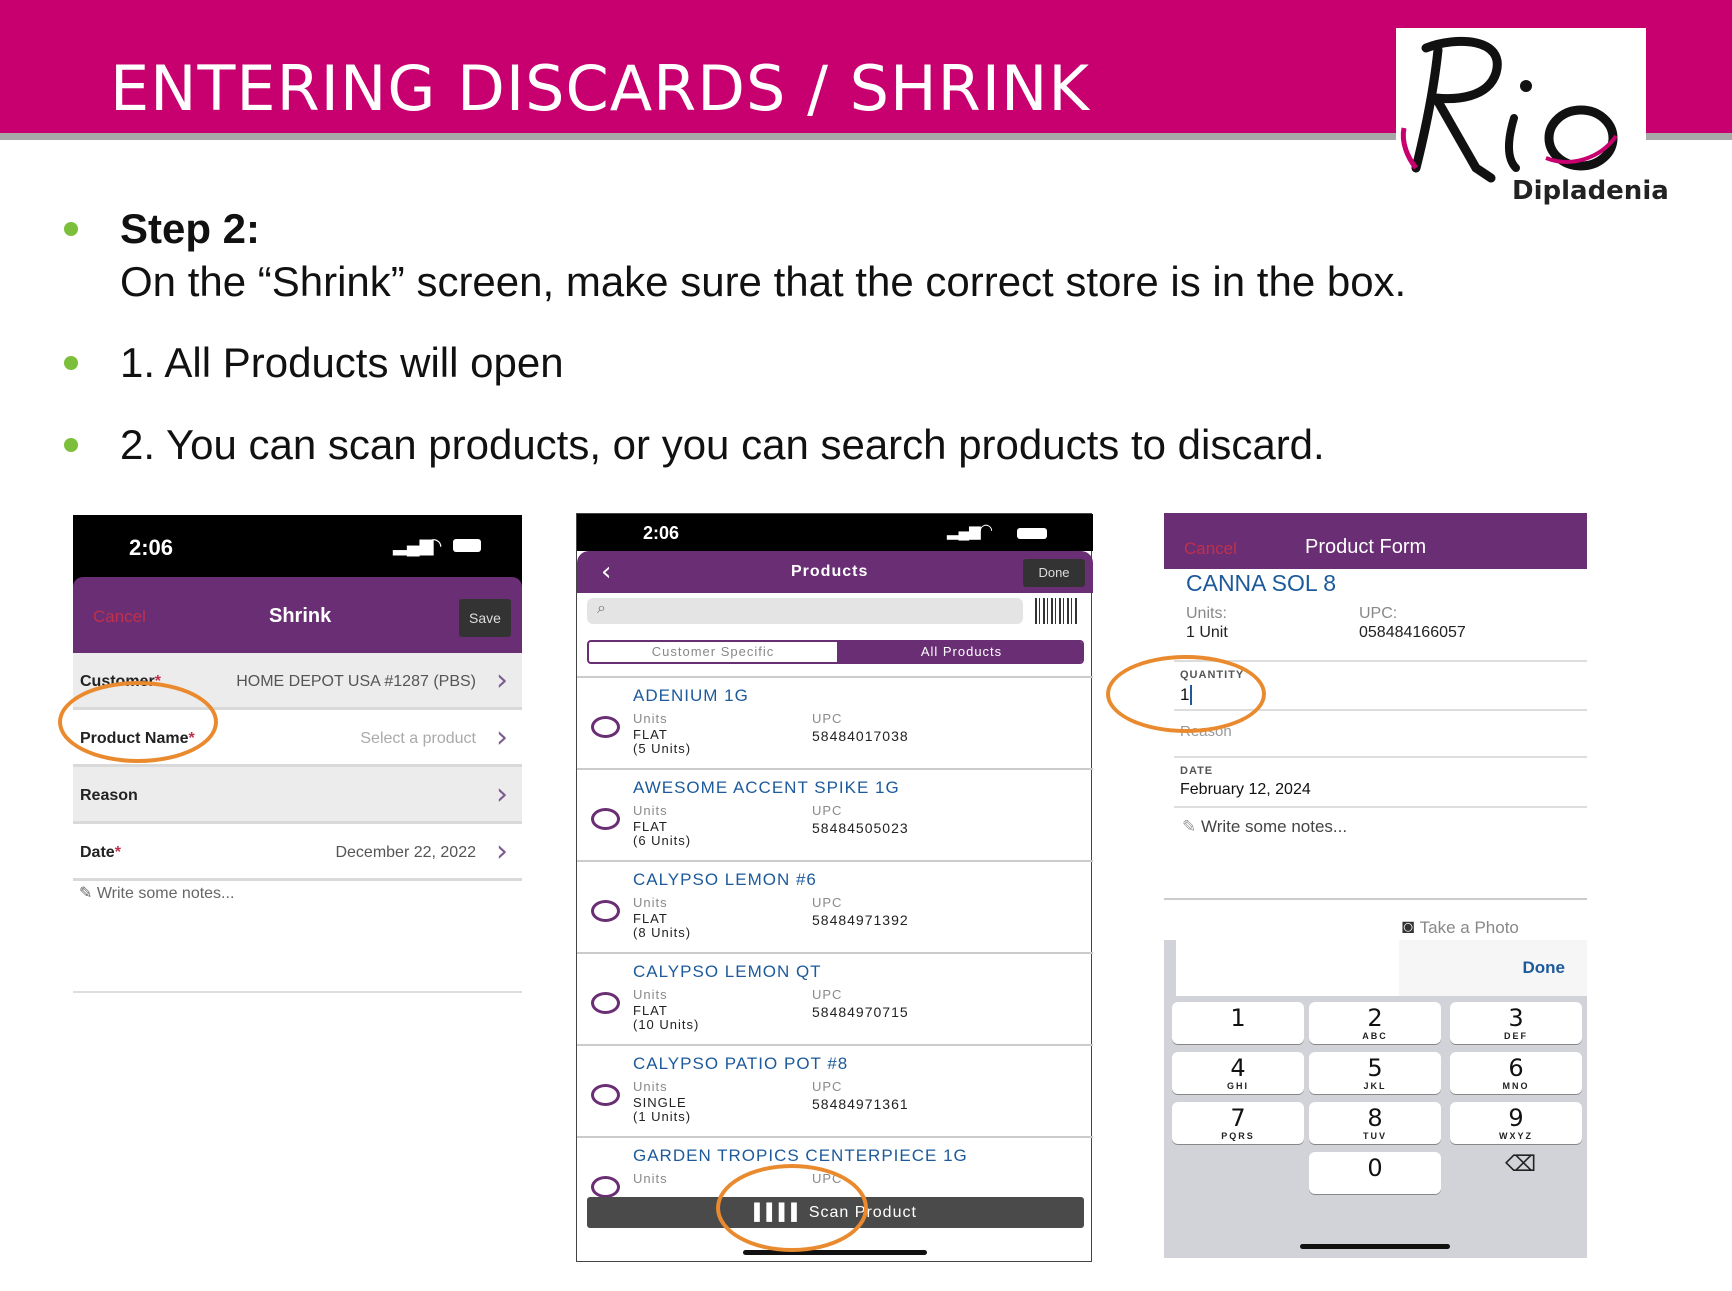  I want to click on date-row: Date* December 22, 2022 ›, so click(297, 852).